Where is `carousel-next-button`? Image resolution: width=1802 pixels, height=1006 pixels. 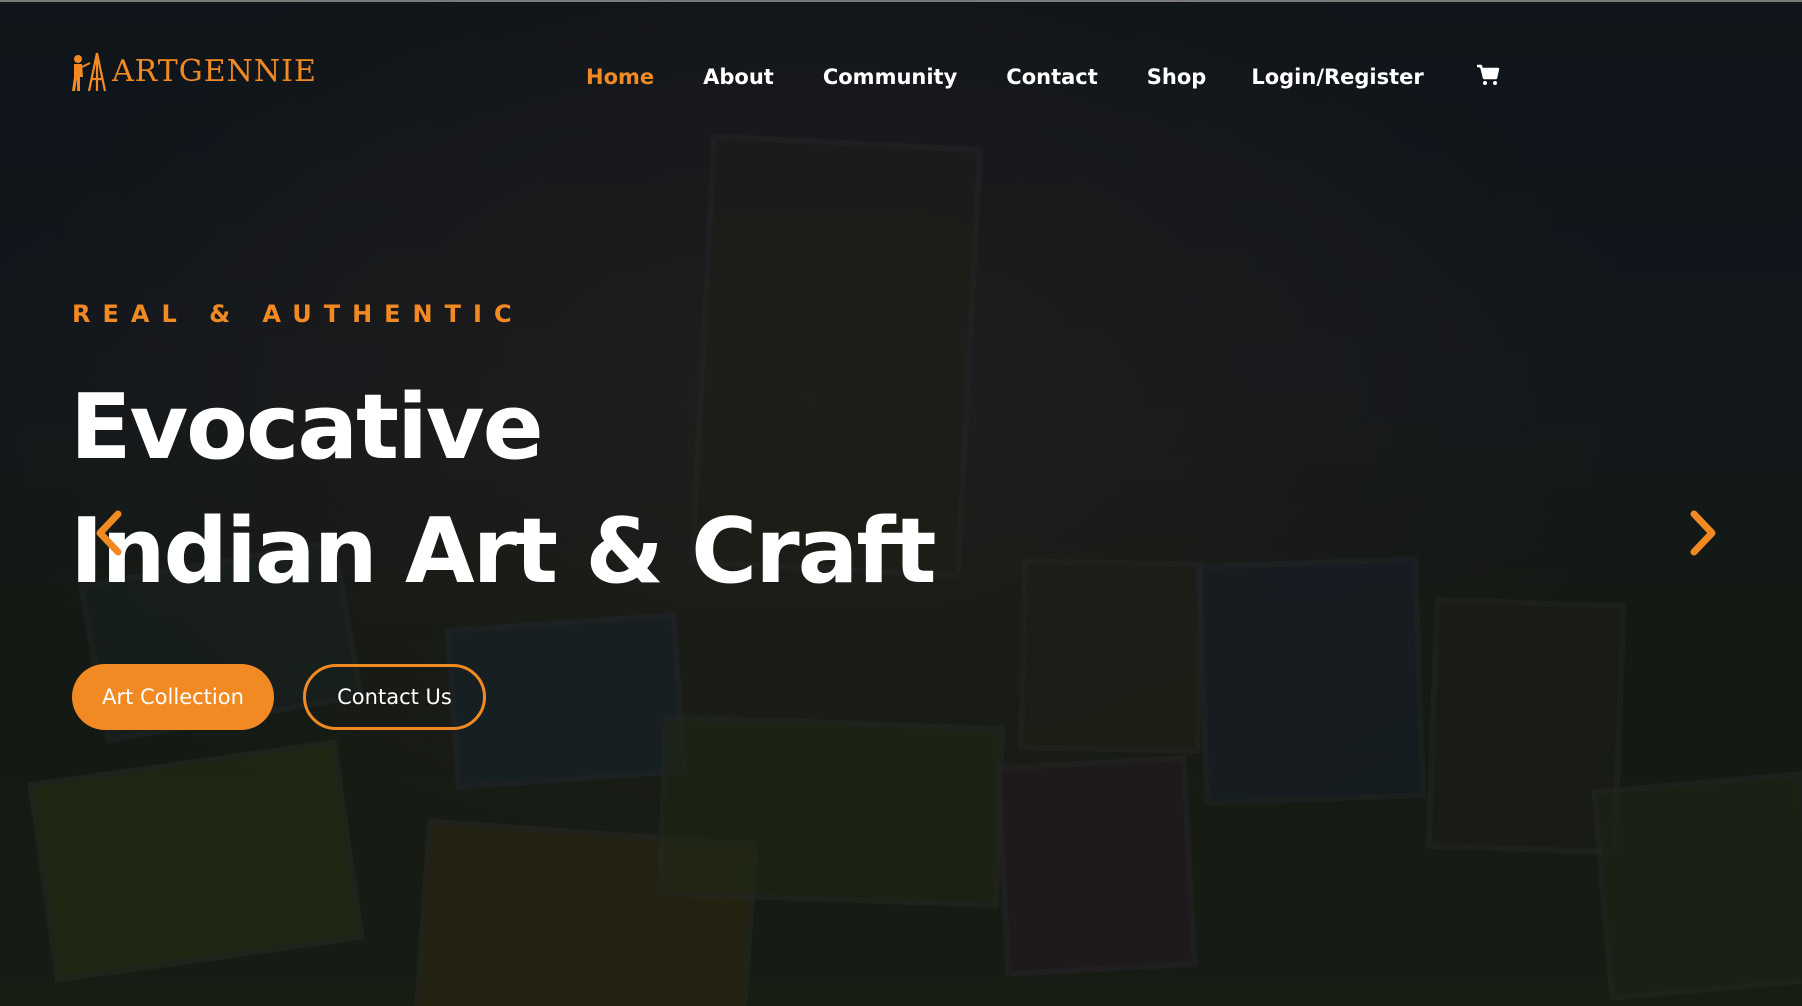
carousel-next-button is located at coordinates (1704, 533).